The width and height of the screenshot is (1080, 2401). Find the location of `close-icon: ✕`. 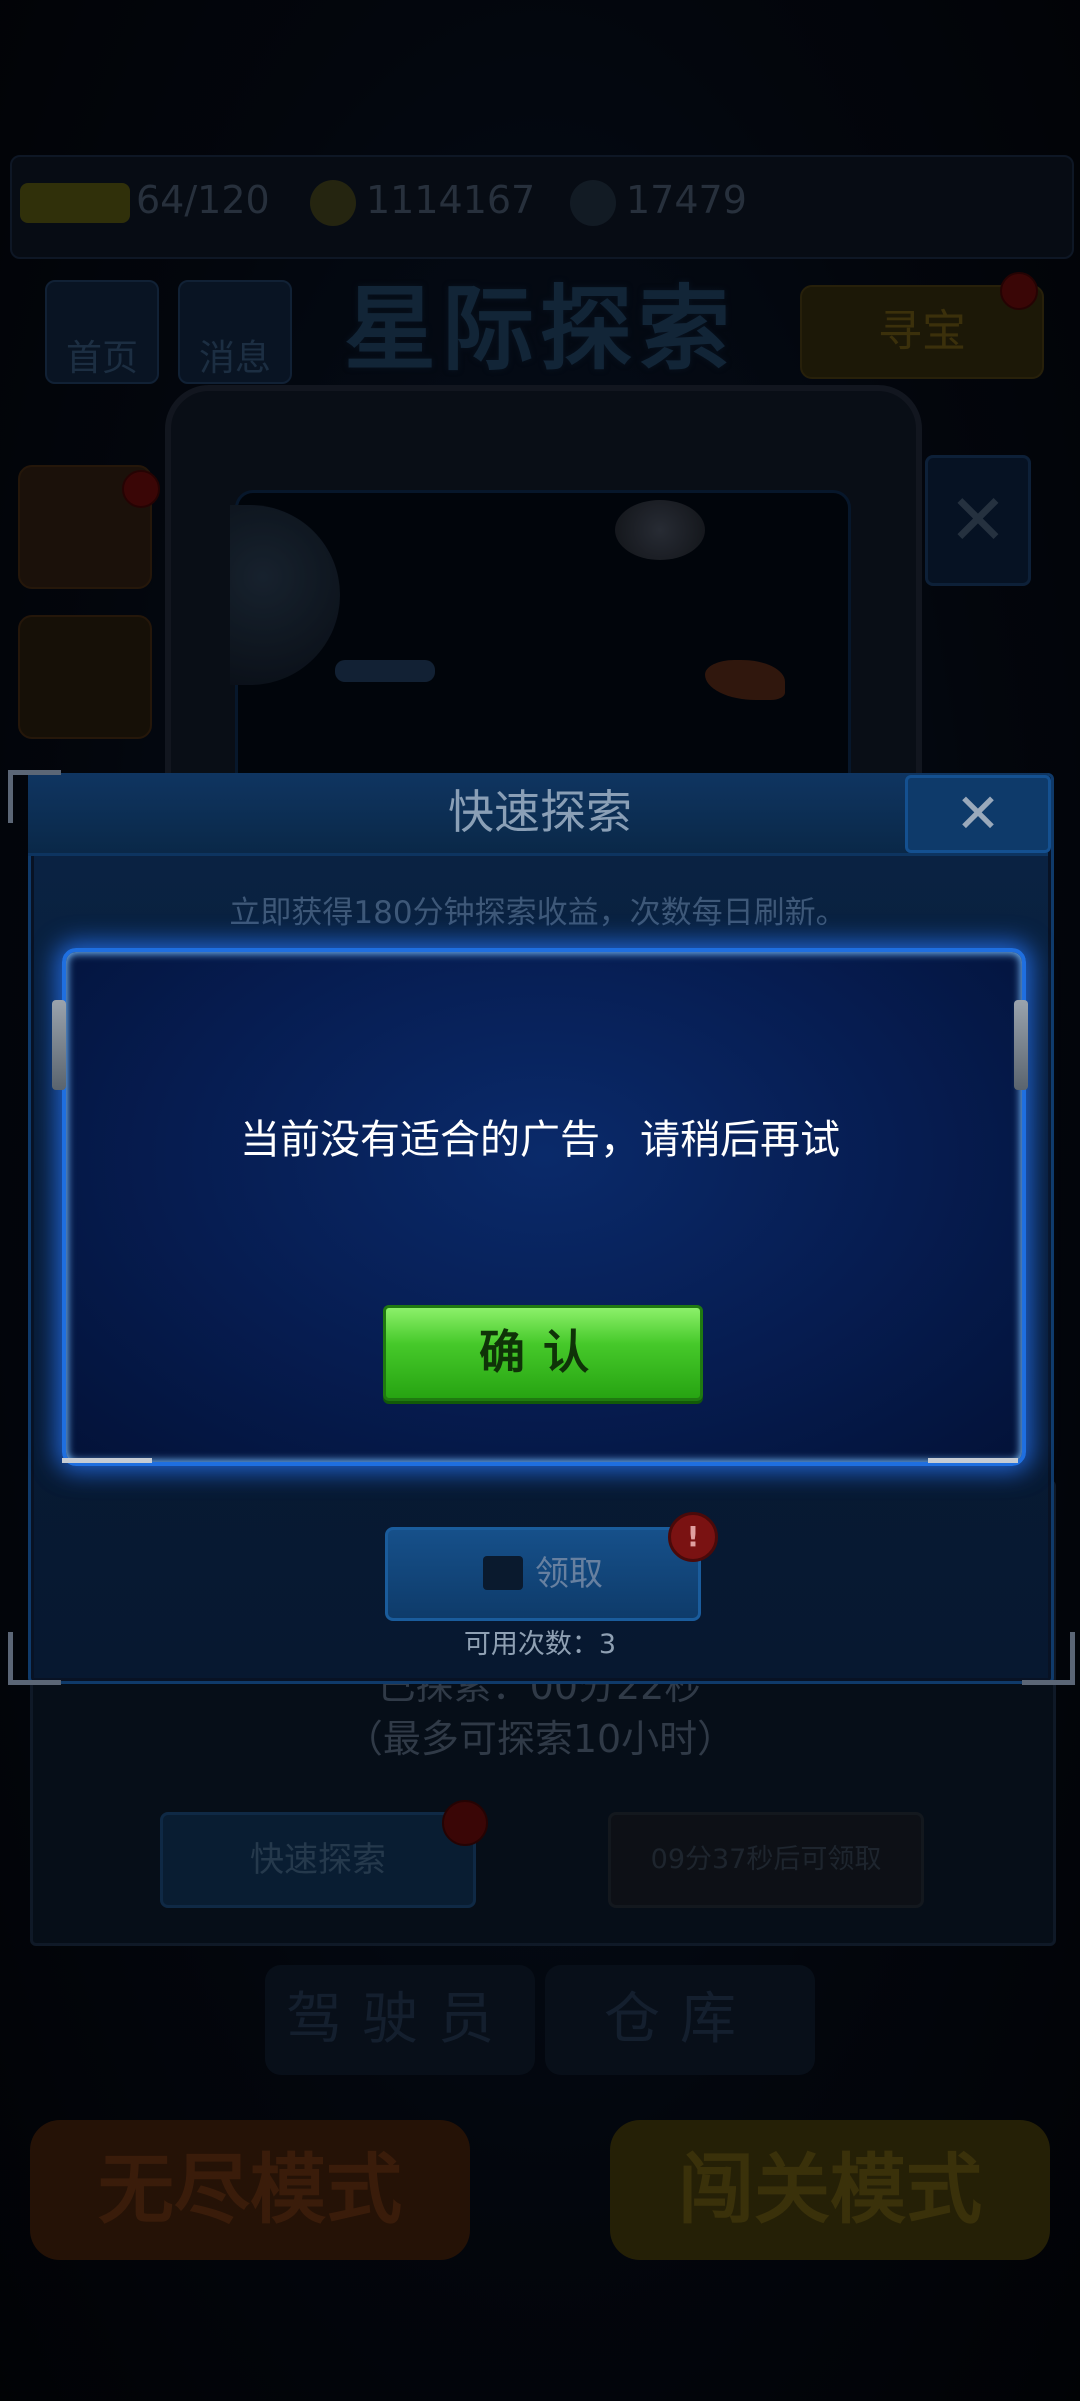

close-icon: ✕ is located at coordinates (978, 813).